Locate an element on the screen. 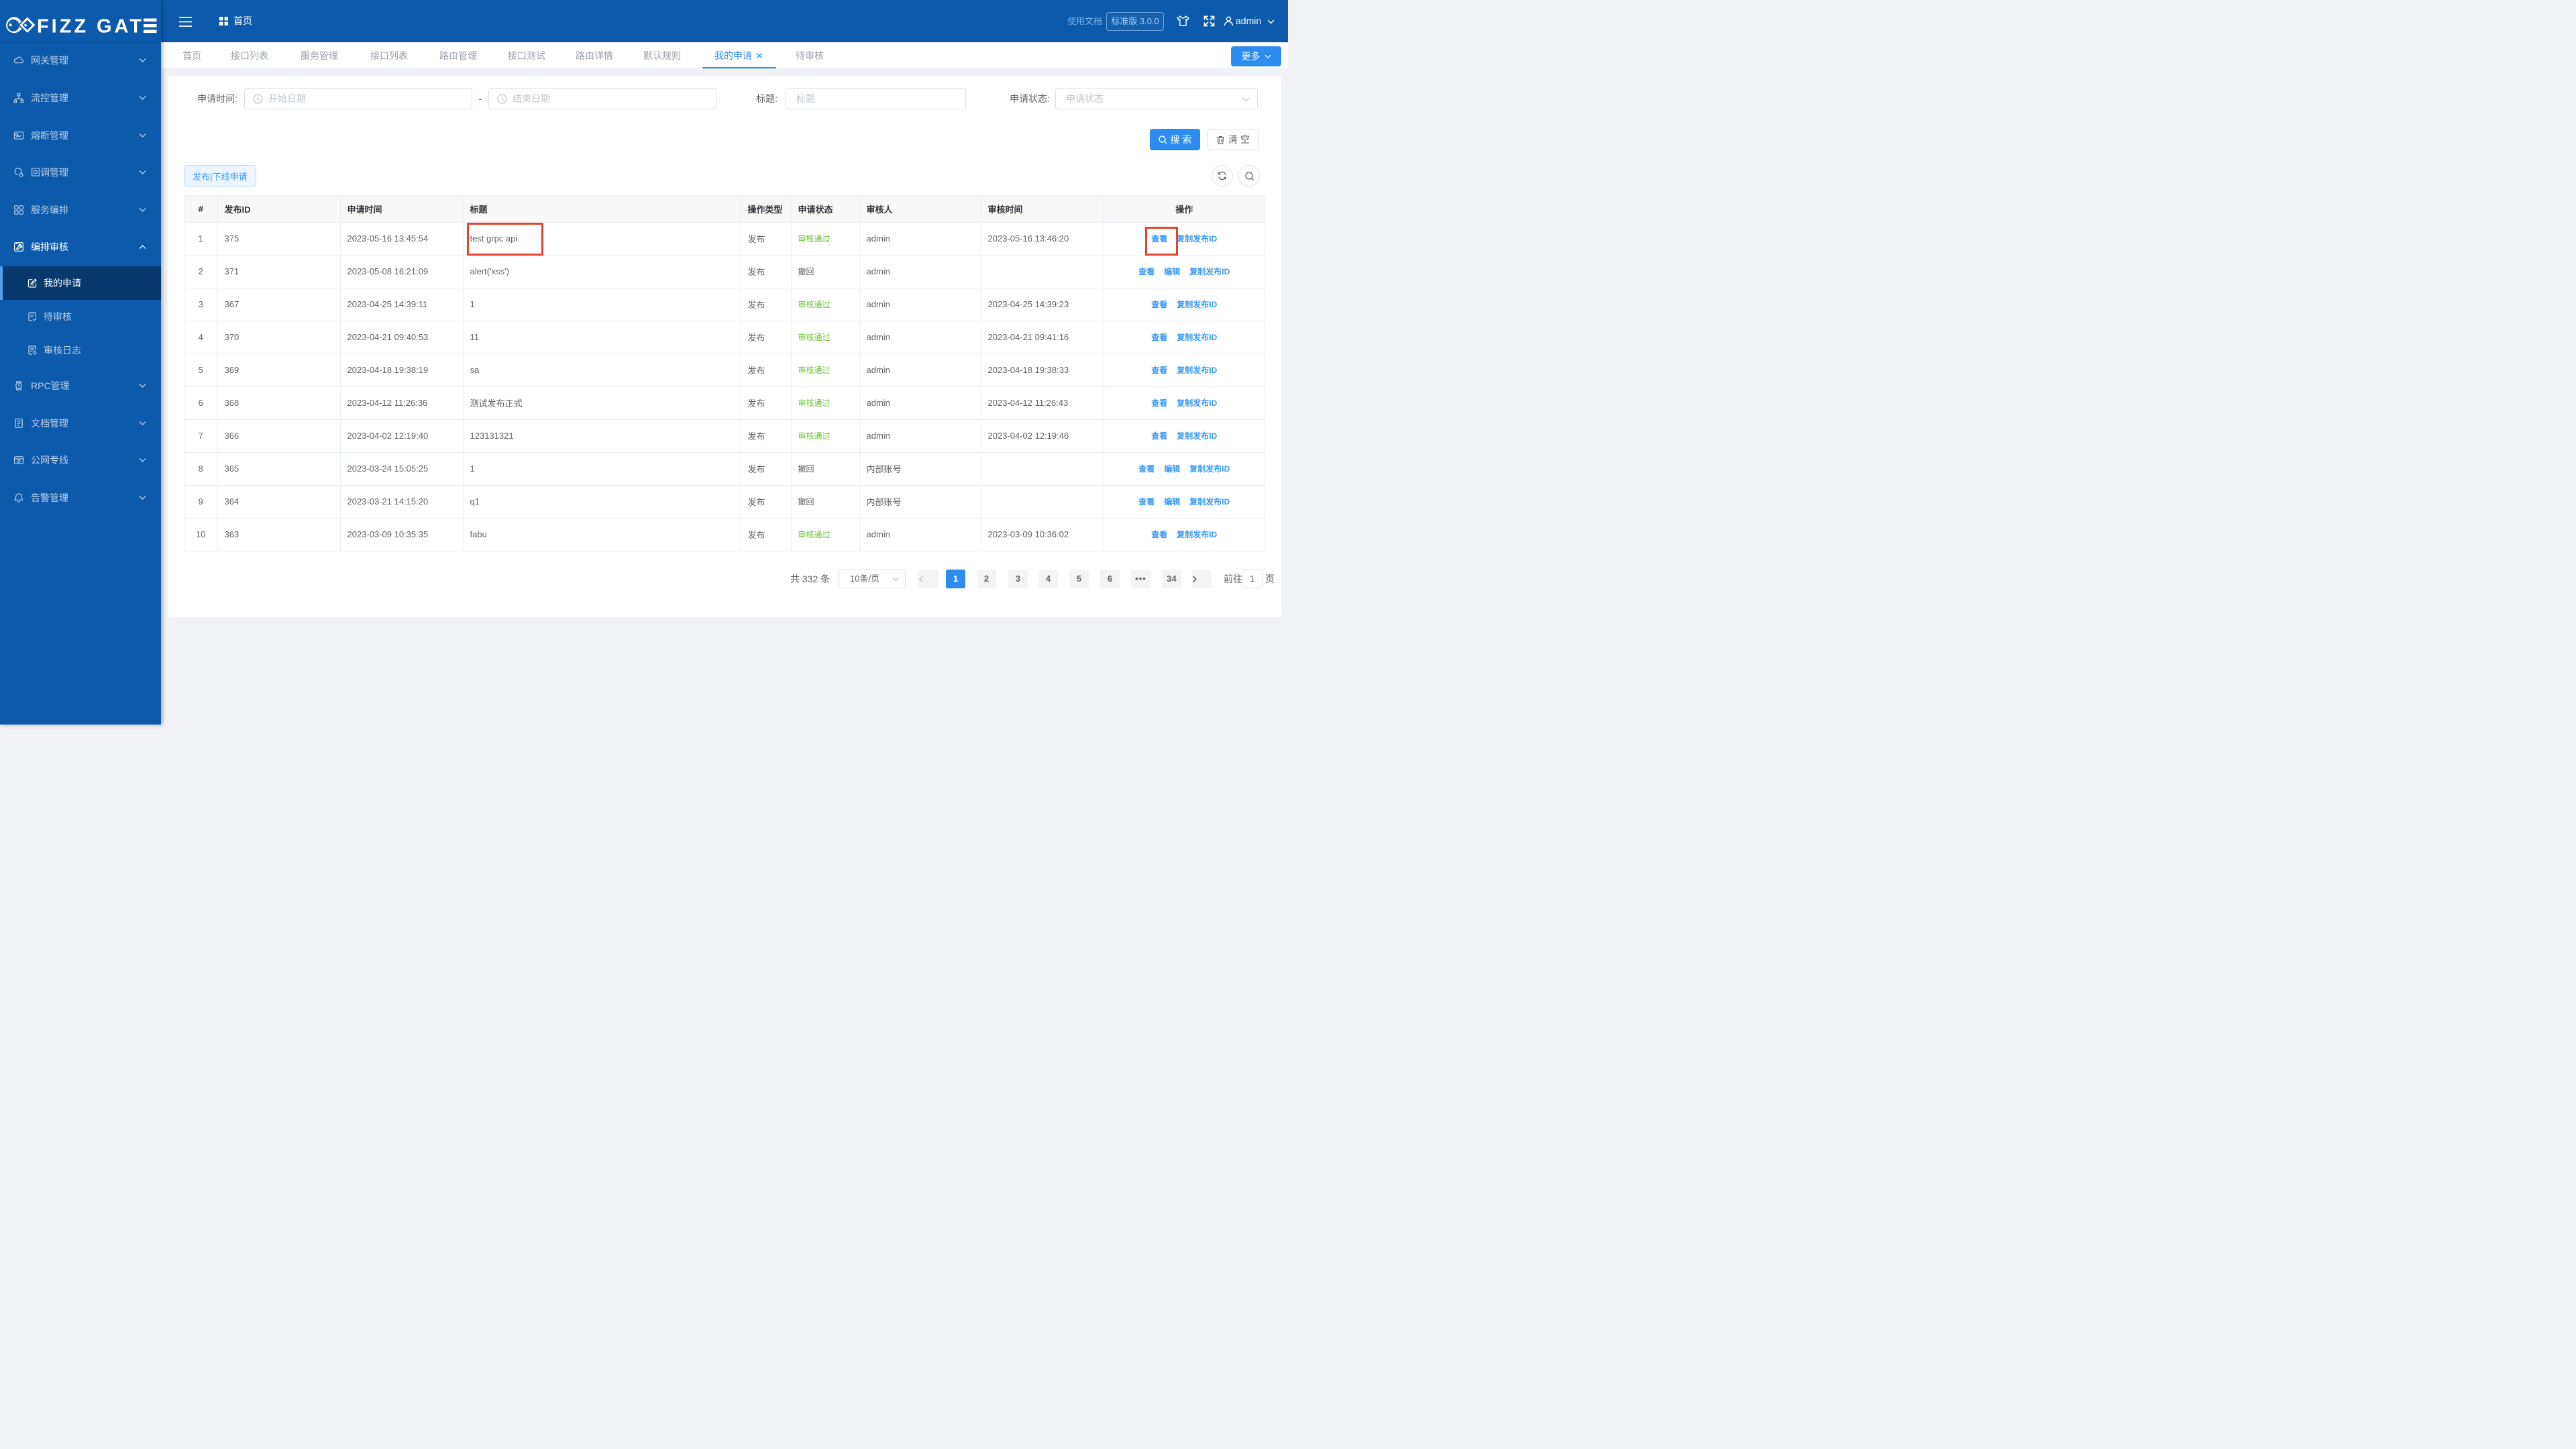 The image size is (2576, 1449). svg-text: FIZZ GAT is located at coordinates (89, 27).